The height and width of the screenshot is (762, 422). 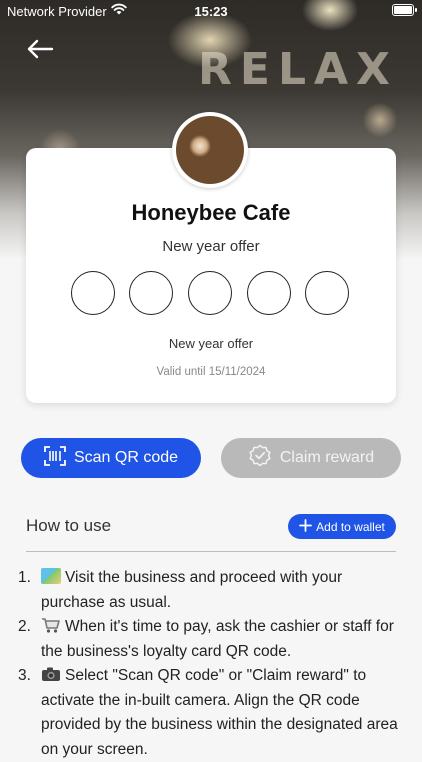 I want to click on back-arrow-icon, so click(x=40, y=49).